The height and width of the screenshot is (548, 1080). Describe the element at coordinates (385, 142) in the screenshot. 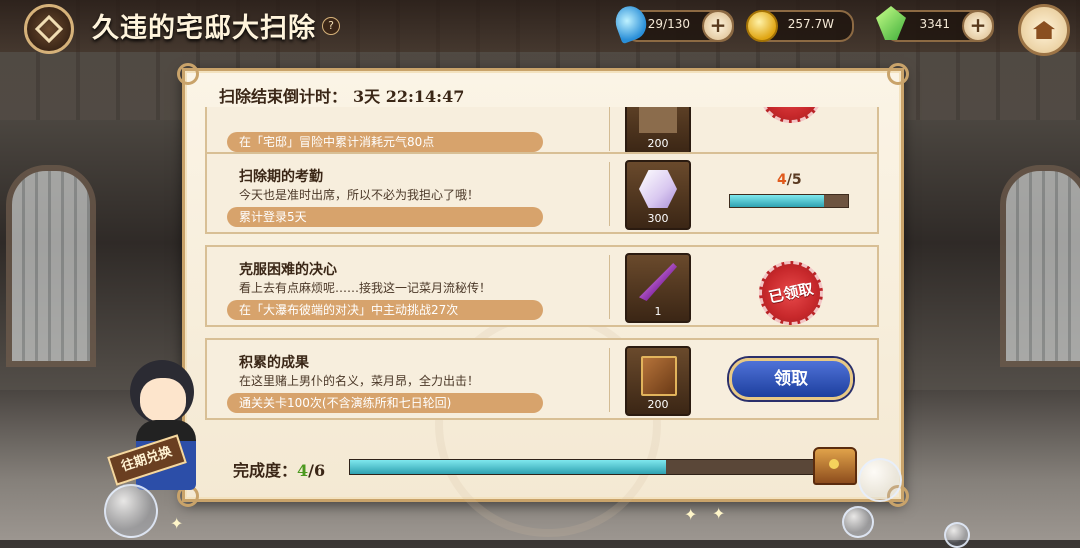

I see `task-condition: 在「宅邸」冒险中累计消耗元气80点` at that location.